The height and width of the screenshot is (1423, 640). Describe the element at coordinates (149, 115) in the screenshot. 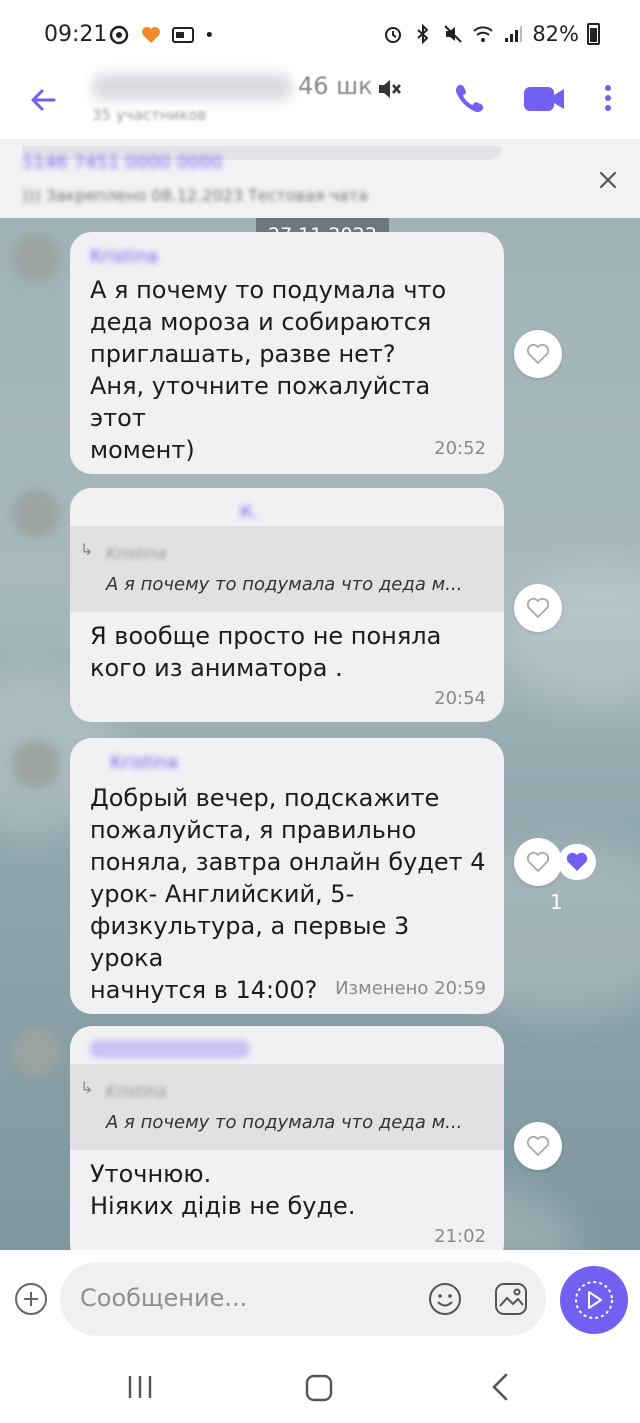

I see `participants-count: 35 участников` at that location.